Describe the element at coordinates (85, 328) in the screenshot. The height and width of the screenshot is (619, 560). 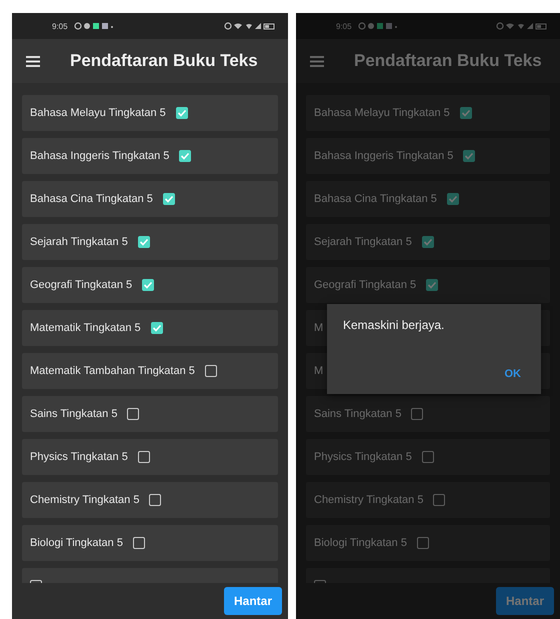
I see `subject-label: Matematik Tingkatan 5` at that location.